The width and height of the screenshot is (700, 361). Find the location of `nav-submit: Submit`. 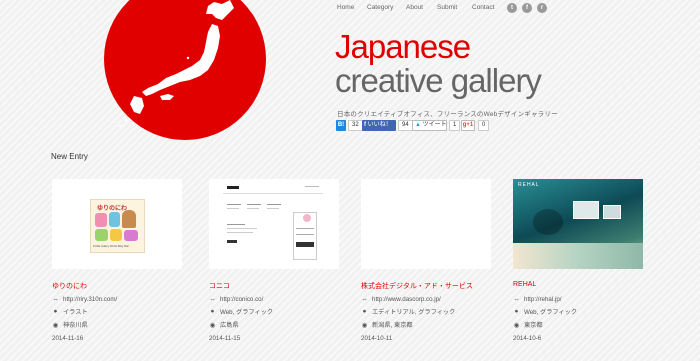

nav-submit: Submit is located at coordinates (447, 7).